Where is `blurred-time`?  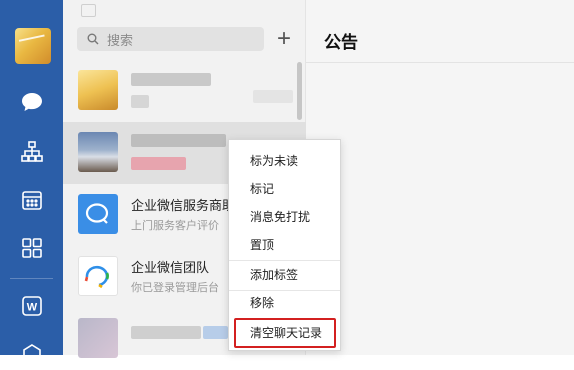
blurred-time is located at coordinates (273, 96).